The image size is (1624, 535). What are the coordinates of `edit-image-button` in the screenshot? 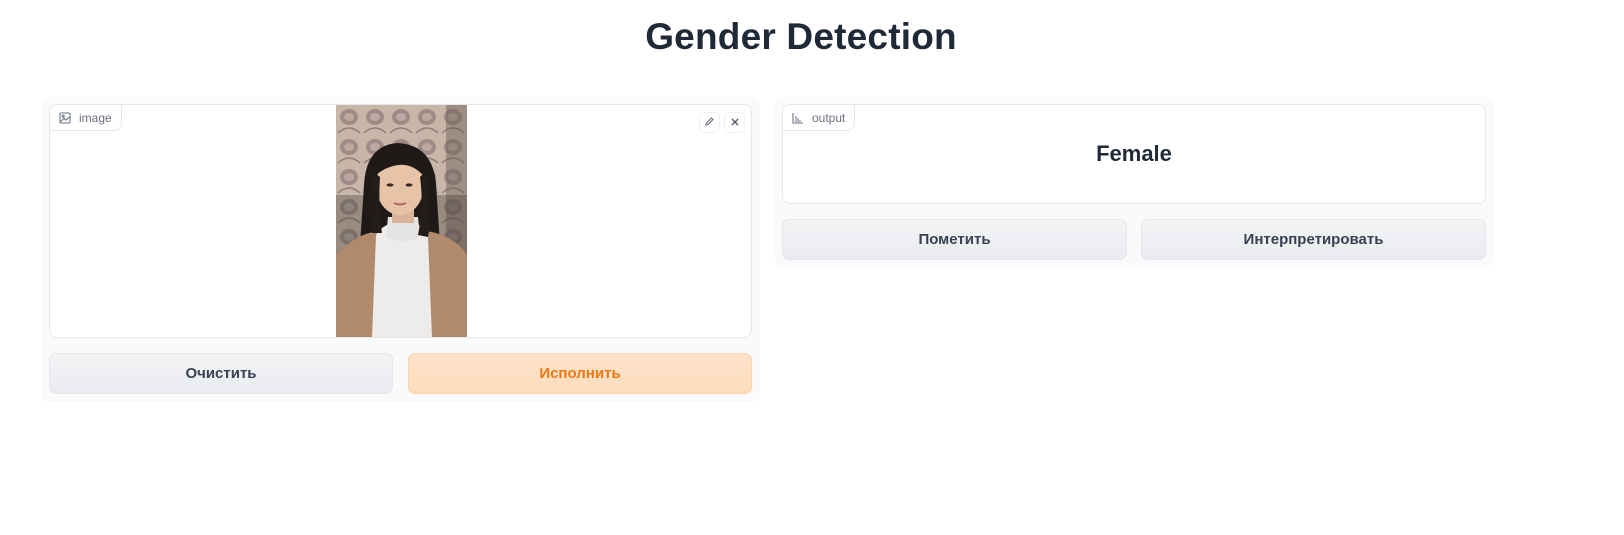 It's located at (709, 122).